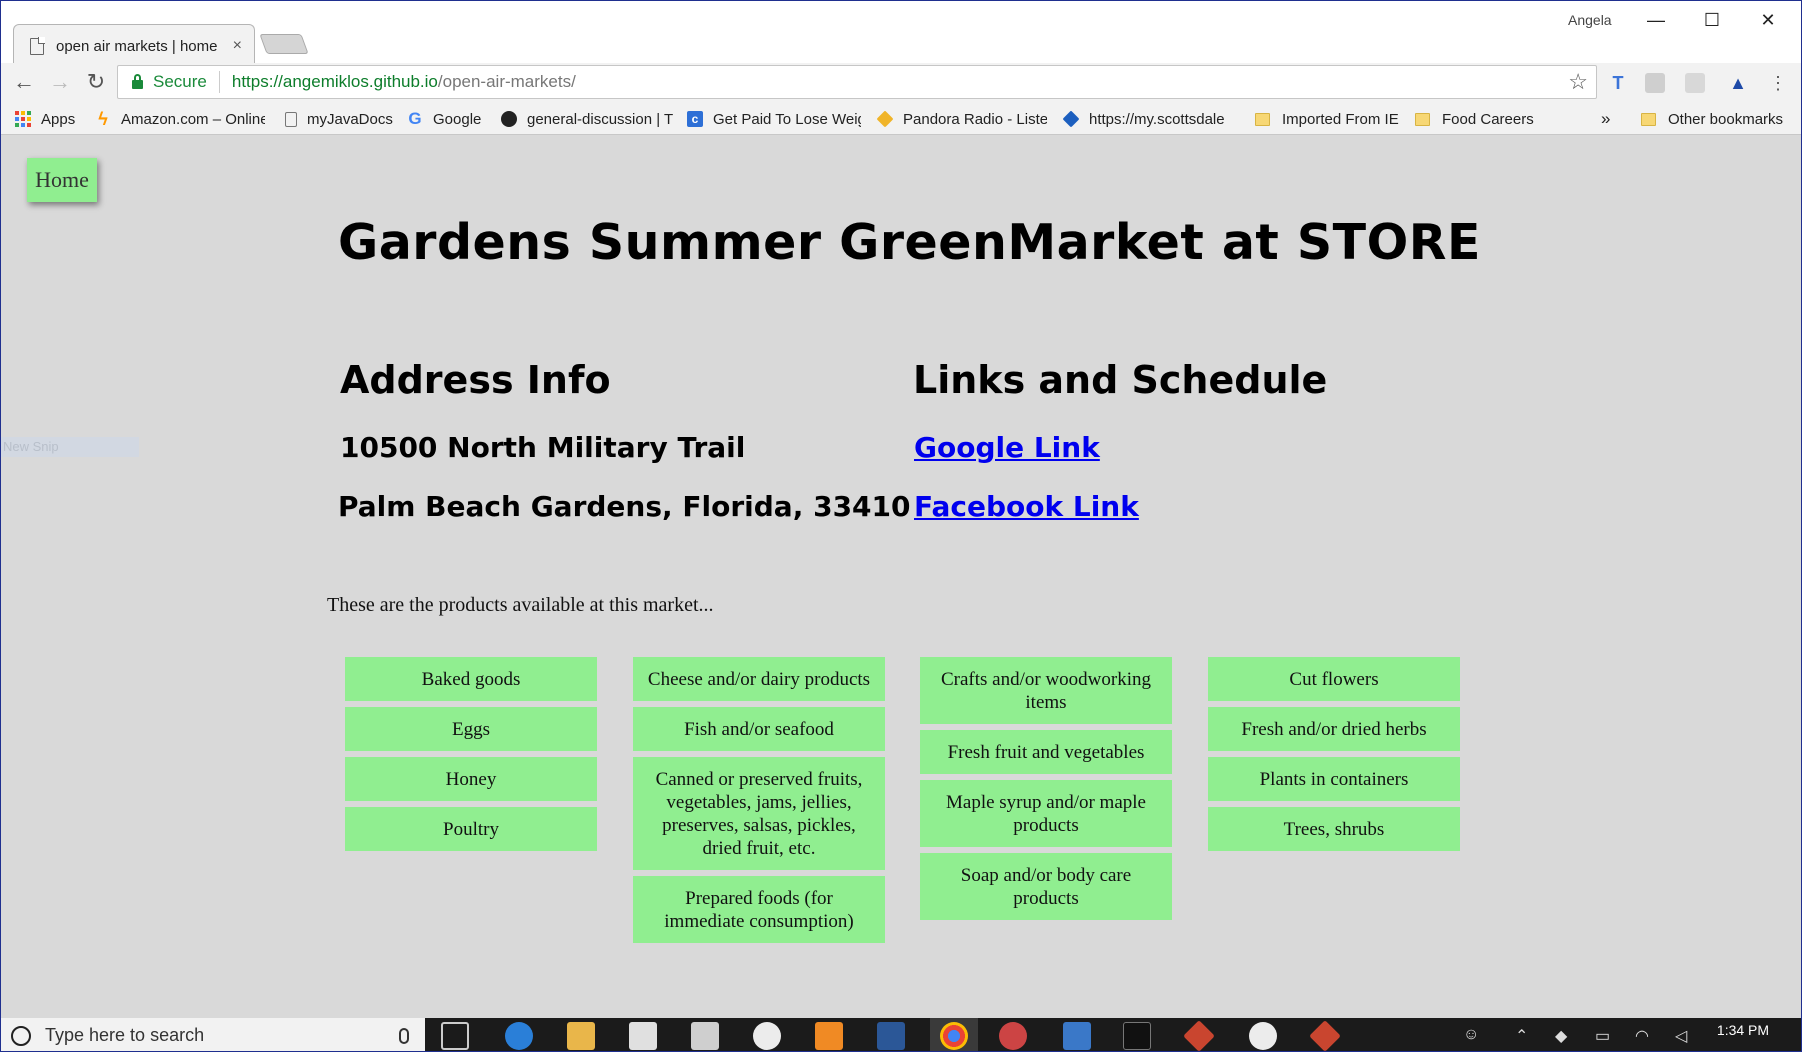 The width and height of the screenshot is (1802, 1052). Describe the element at coordinates (1712, 20) in the screenshot. I see `maximize-icon: ☐` at that location.